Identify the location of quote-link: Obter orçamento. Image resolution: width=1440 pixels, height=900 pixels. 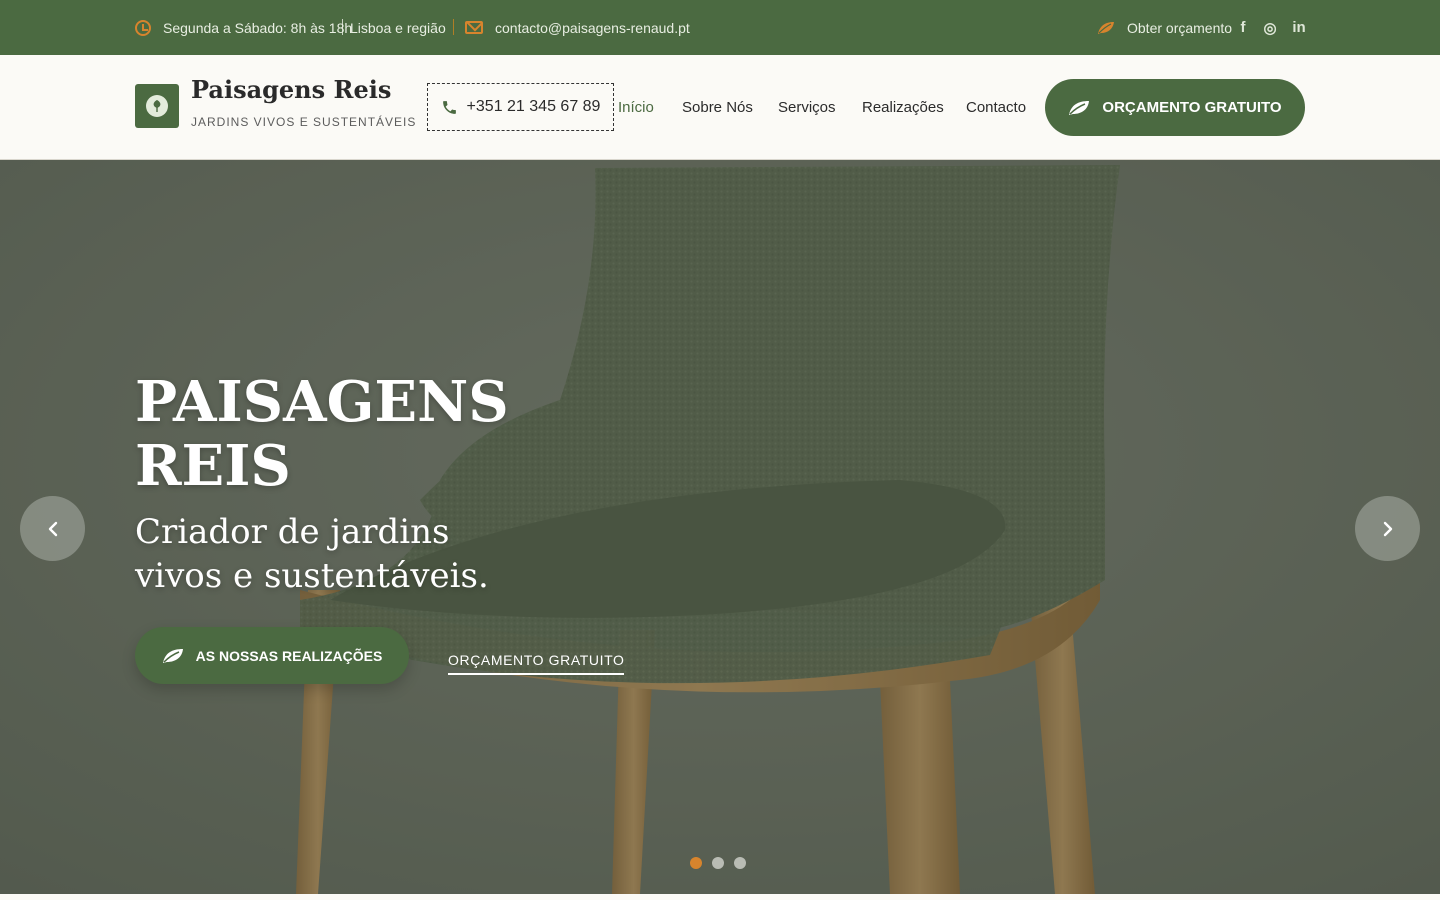
(1164, 27).